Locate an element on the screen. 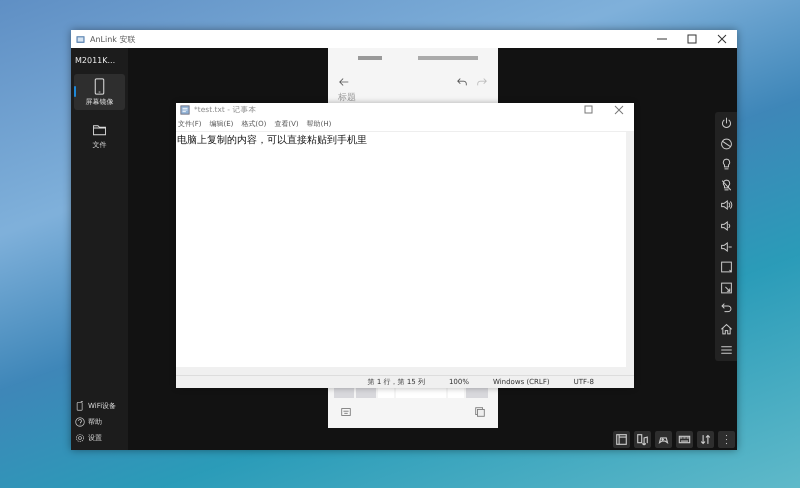 Image resolution: width=800 pixels, height=488 pixels. help-icon is located at coordinates (80, 422).